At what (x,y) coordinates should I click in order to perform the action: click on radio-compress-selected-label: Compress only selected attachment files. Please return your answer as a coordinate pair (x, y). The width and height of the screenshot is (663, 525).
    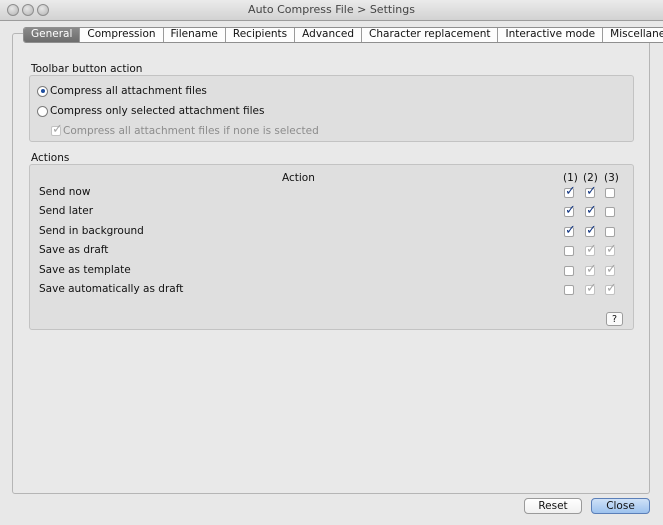
    Looking at the image, I should click on (157, 111).